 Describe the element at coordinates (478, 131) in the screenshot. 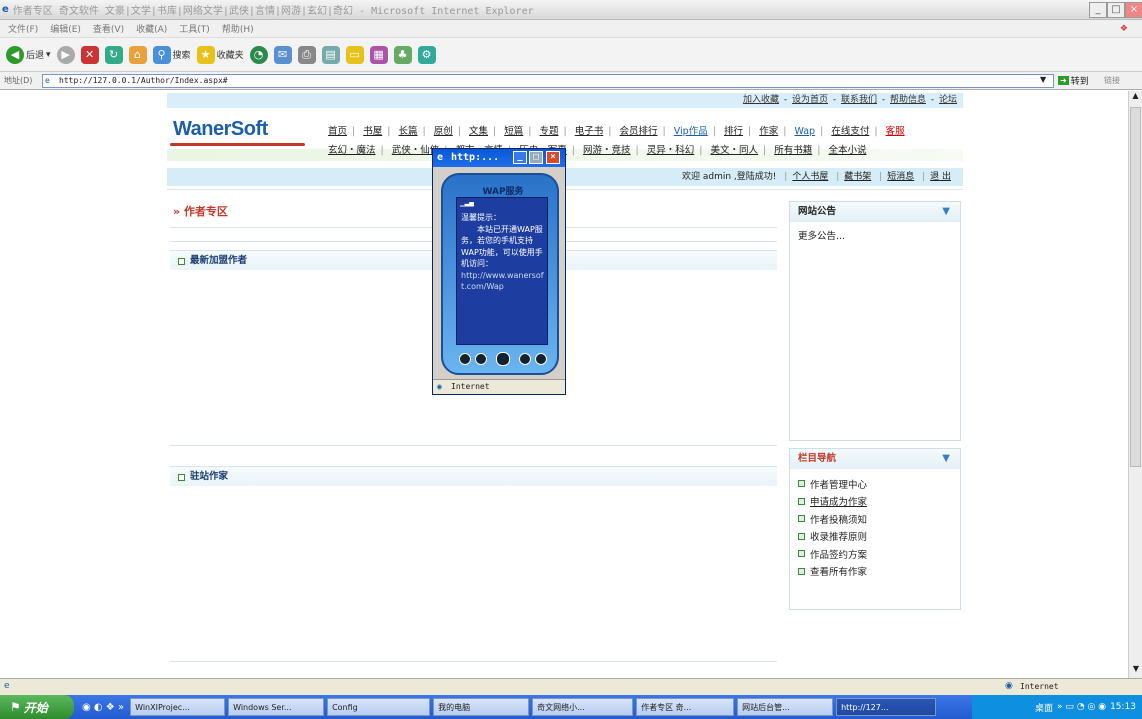

I see `nav-collection: 文集` at that location.